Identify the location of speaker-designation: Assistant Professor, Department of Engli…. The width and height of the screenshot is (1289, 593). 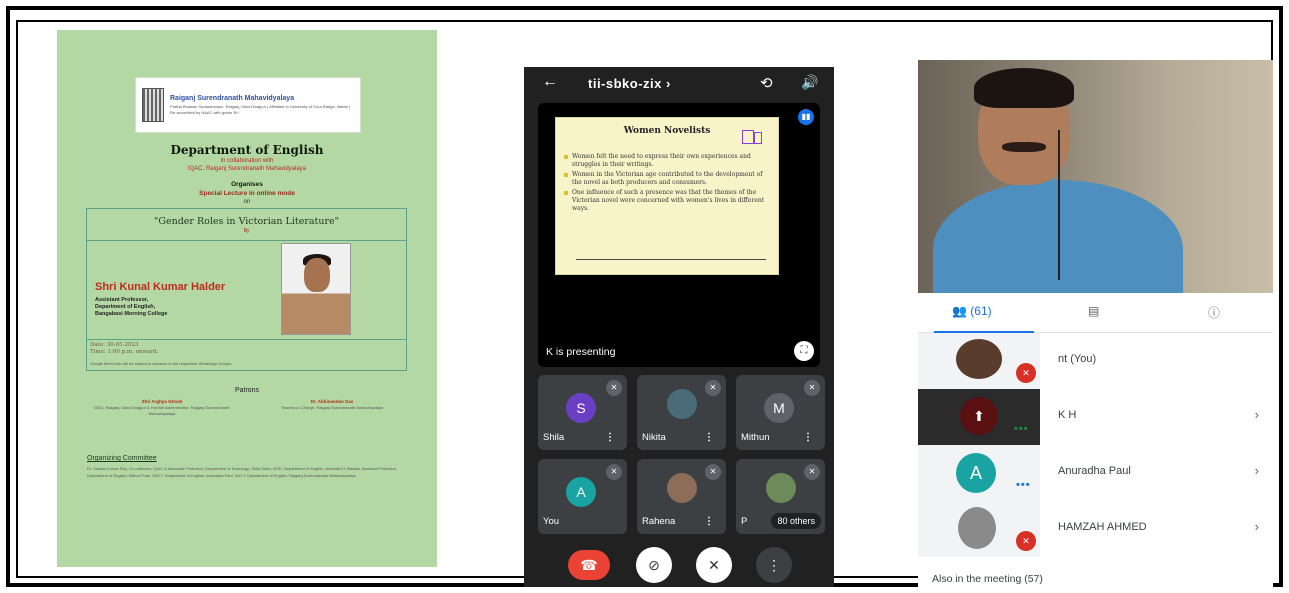
(131, 307).